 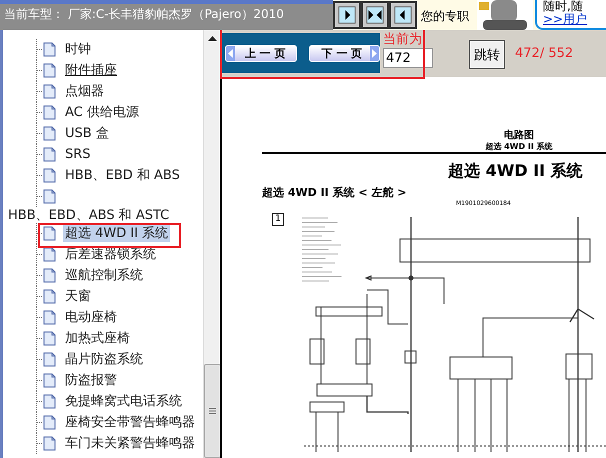 What do you see at coordinates (78, 49) in the screenshot?
I see `tree-item: 时钟` at bounding box center [78, 49].